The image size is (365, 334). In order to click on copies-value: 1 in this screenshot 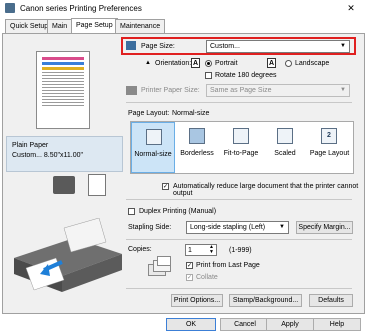, I will do `click(190, 250)`.